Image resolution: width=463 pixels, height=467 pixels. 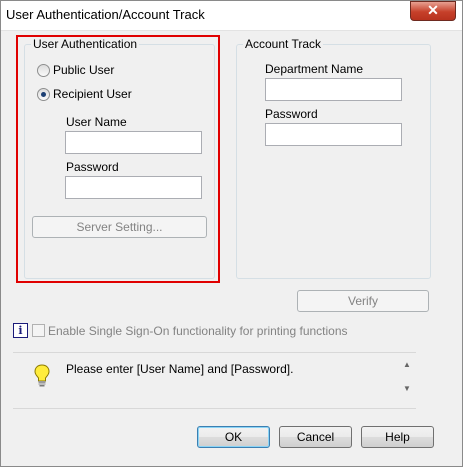 I want to click on department-name-input, so click(x=333, y=89).